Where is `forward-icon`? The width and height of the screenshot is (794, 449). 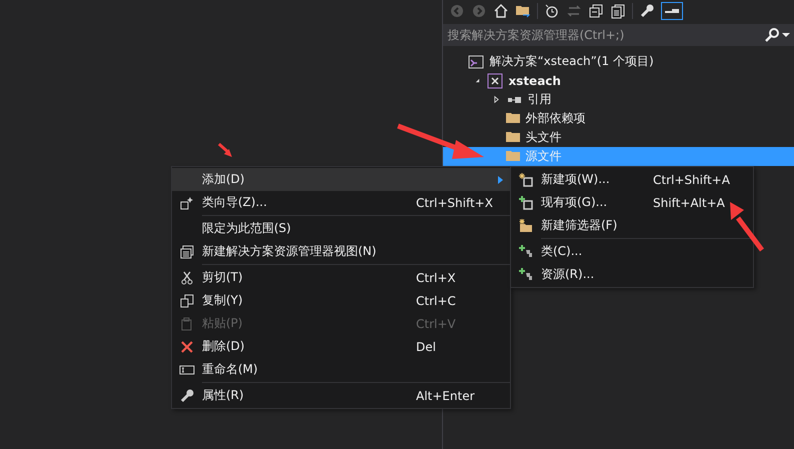
forward-icon is located at coordinates (479, 11).